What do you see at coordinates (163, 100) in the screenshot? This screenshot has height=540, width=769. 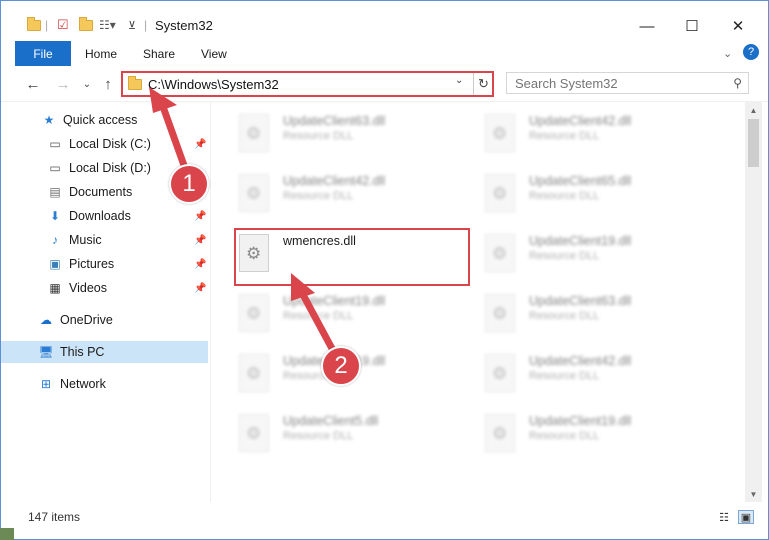 I see `arrow-one-head` at bounding box center [163, 100].